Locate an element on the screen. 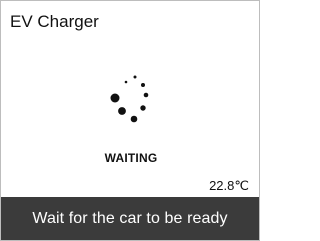 This screenshot has width=320, height=241. status-footer: Wait for the car to be ready is located at coordinates (130, 218).